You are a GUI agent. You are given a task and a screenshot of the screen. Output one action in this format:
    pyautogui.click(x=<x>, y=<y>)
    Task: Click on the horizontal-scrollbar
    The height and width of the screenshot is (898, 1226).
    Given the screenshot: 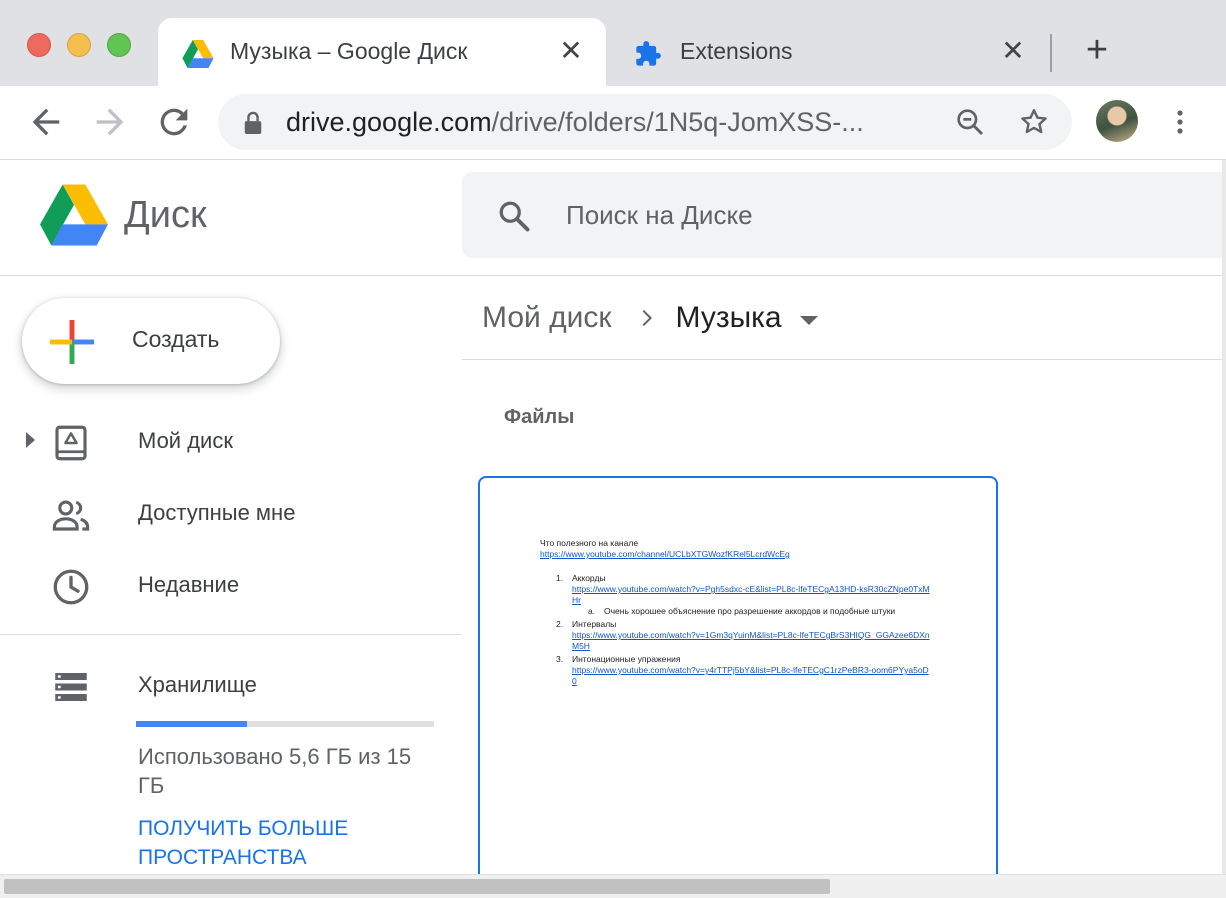 What is the action you would take?
    pyautogui.click(x=613, y=886)
    